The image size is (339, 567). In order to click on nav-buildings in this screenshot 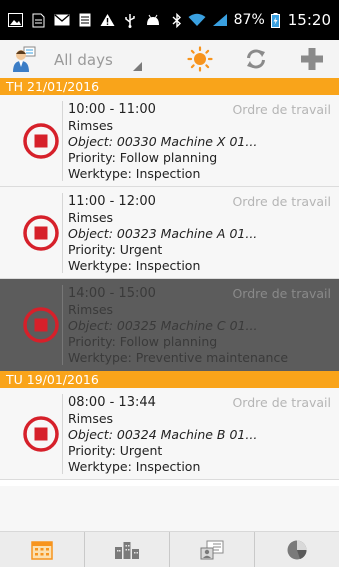, I will do `click(127, 549)`.